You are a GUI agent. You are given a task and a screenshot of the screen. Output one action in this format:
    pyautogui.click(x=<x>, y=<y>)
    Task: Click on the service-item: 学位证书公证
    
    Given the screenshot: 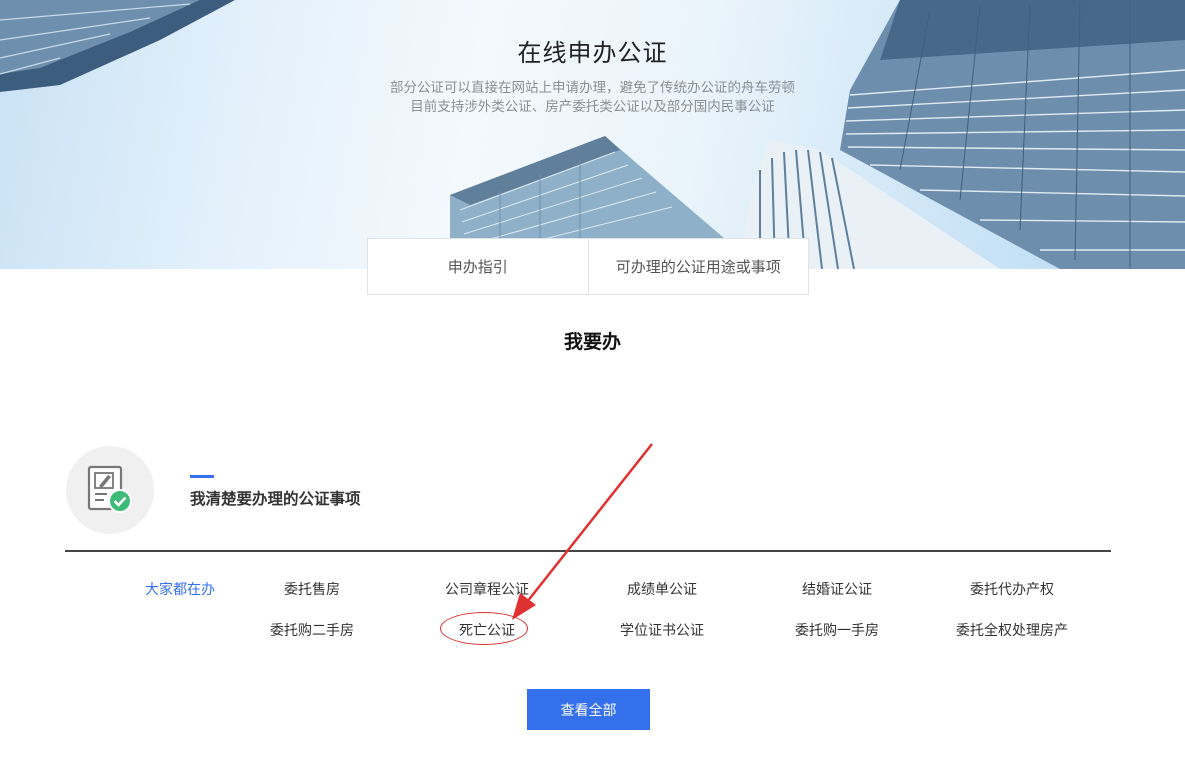 What is the action you would take?
    pyautogui.click(x=662, y=630)
    